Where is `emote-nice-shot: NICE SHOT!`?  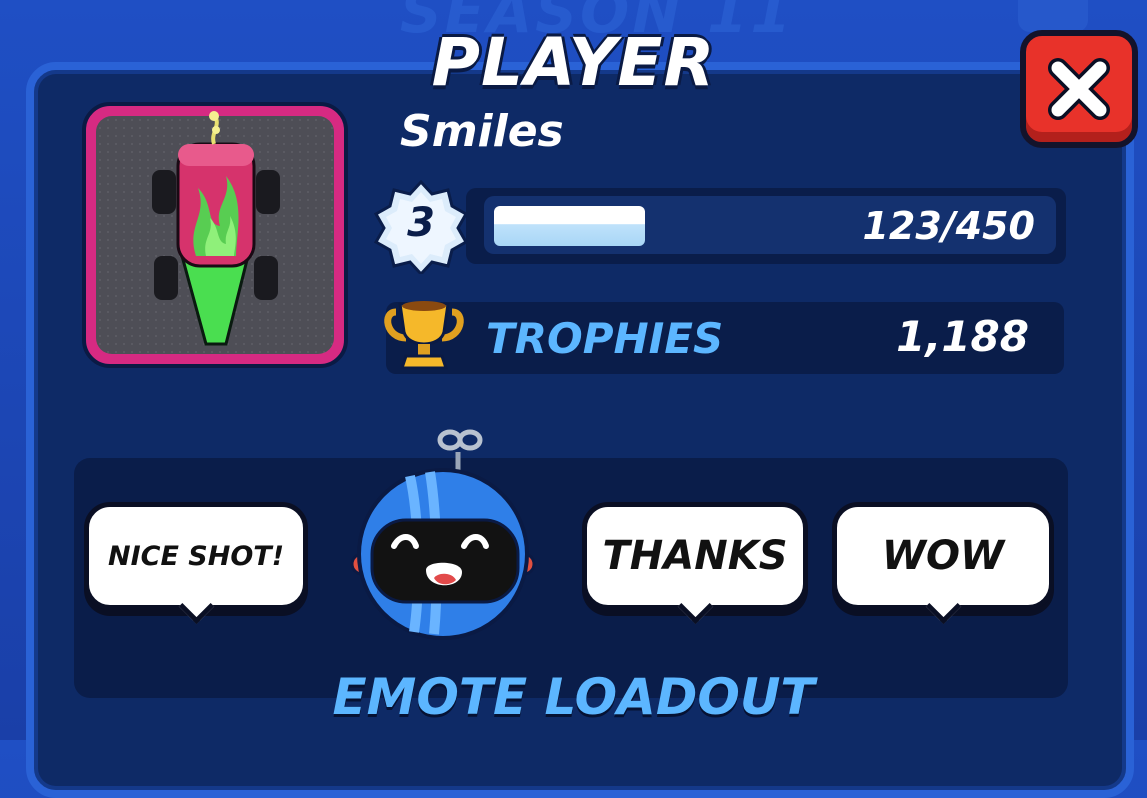
emote-nice-shot: NICE SHOT! is located at coordinates (196, 556).